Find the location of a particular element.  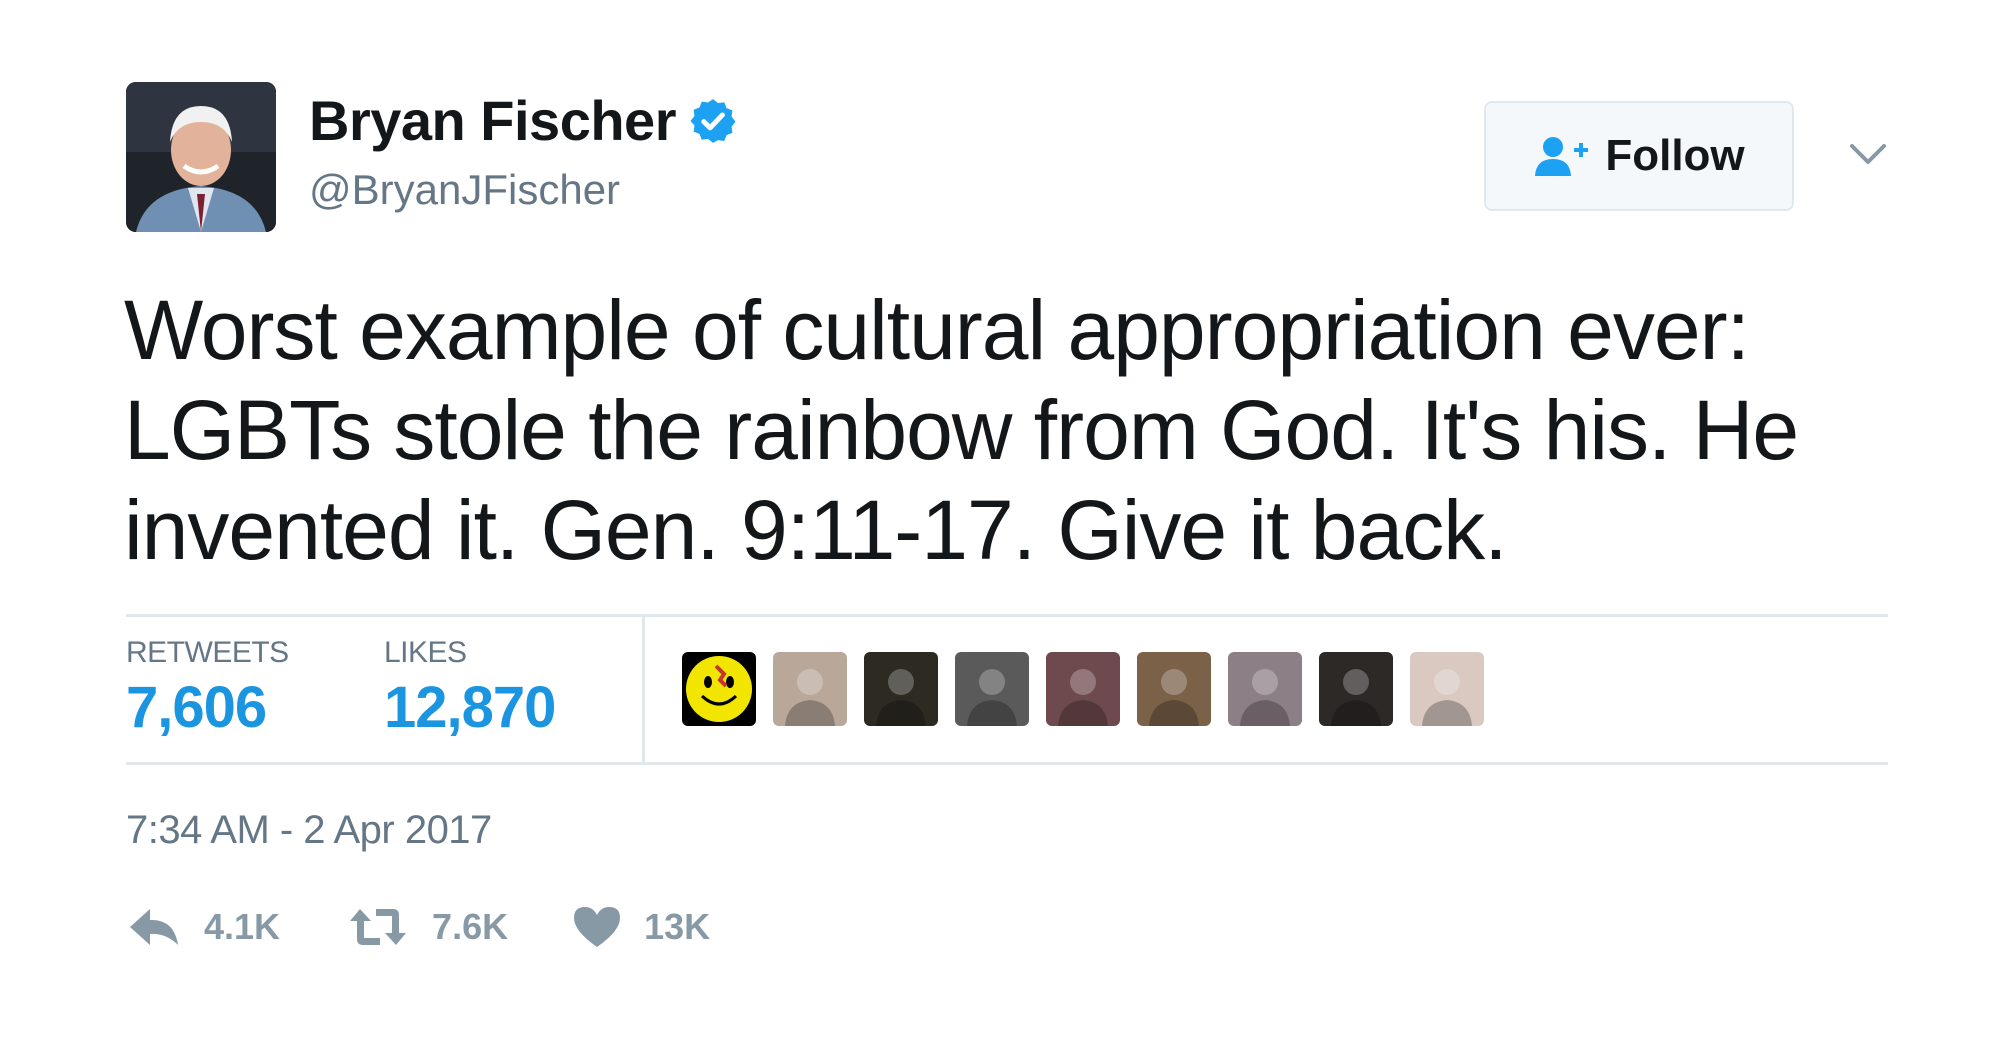

retweets-stat: RETWEETS 7,606 is located at coordinates (207, 688).